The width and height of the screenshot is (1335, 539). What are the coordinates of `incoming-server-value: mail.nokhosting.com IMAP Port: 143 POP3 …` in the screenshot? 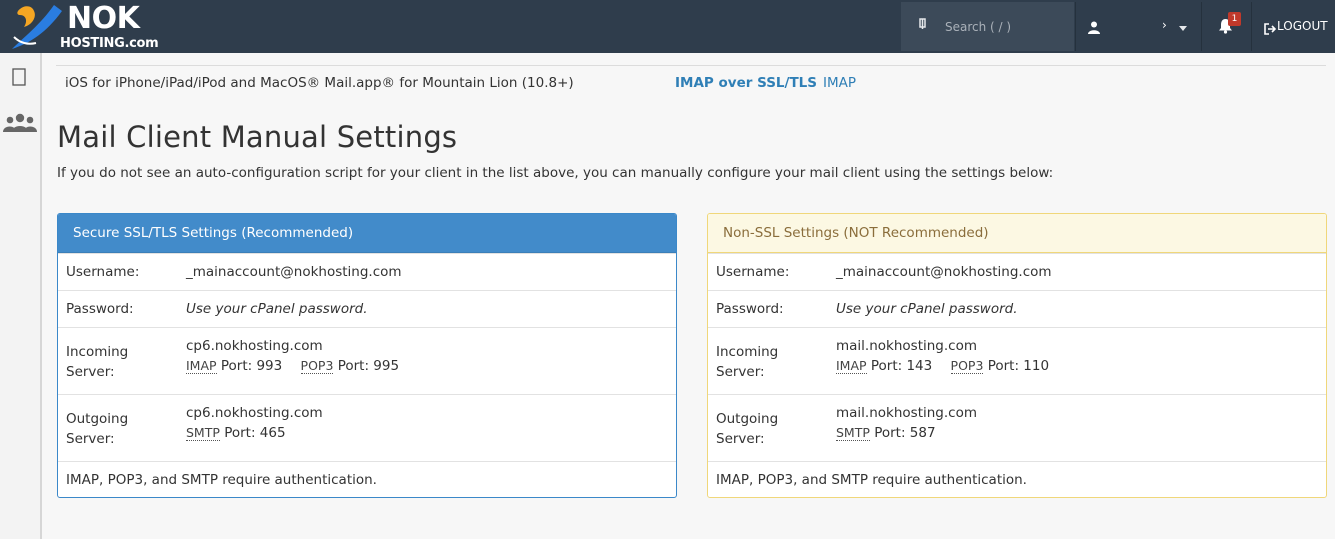 It's located at (942, 356).